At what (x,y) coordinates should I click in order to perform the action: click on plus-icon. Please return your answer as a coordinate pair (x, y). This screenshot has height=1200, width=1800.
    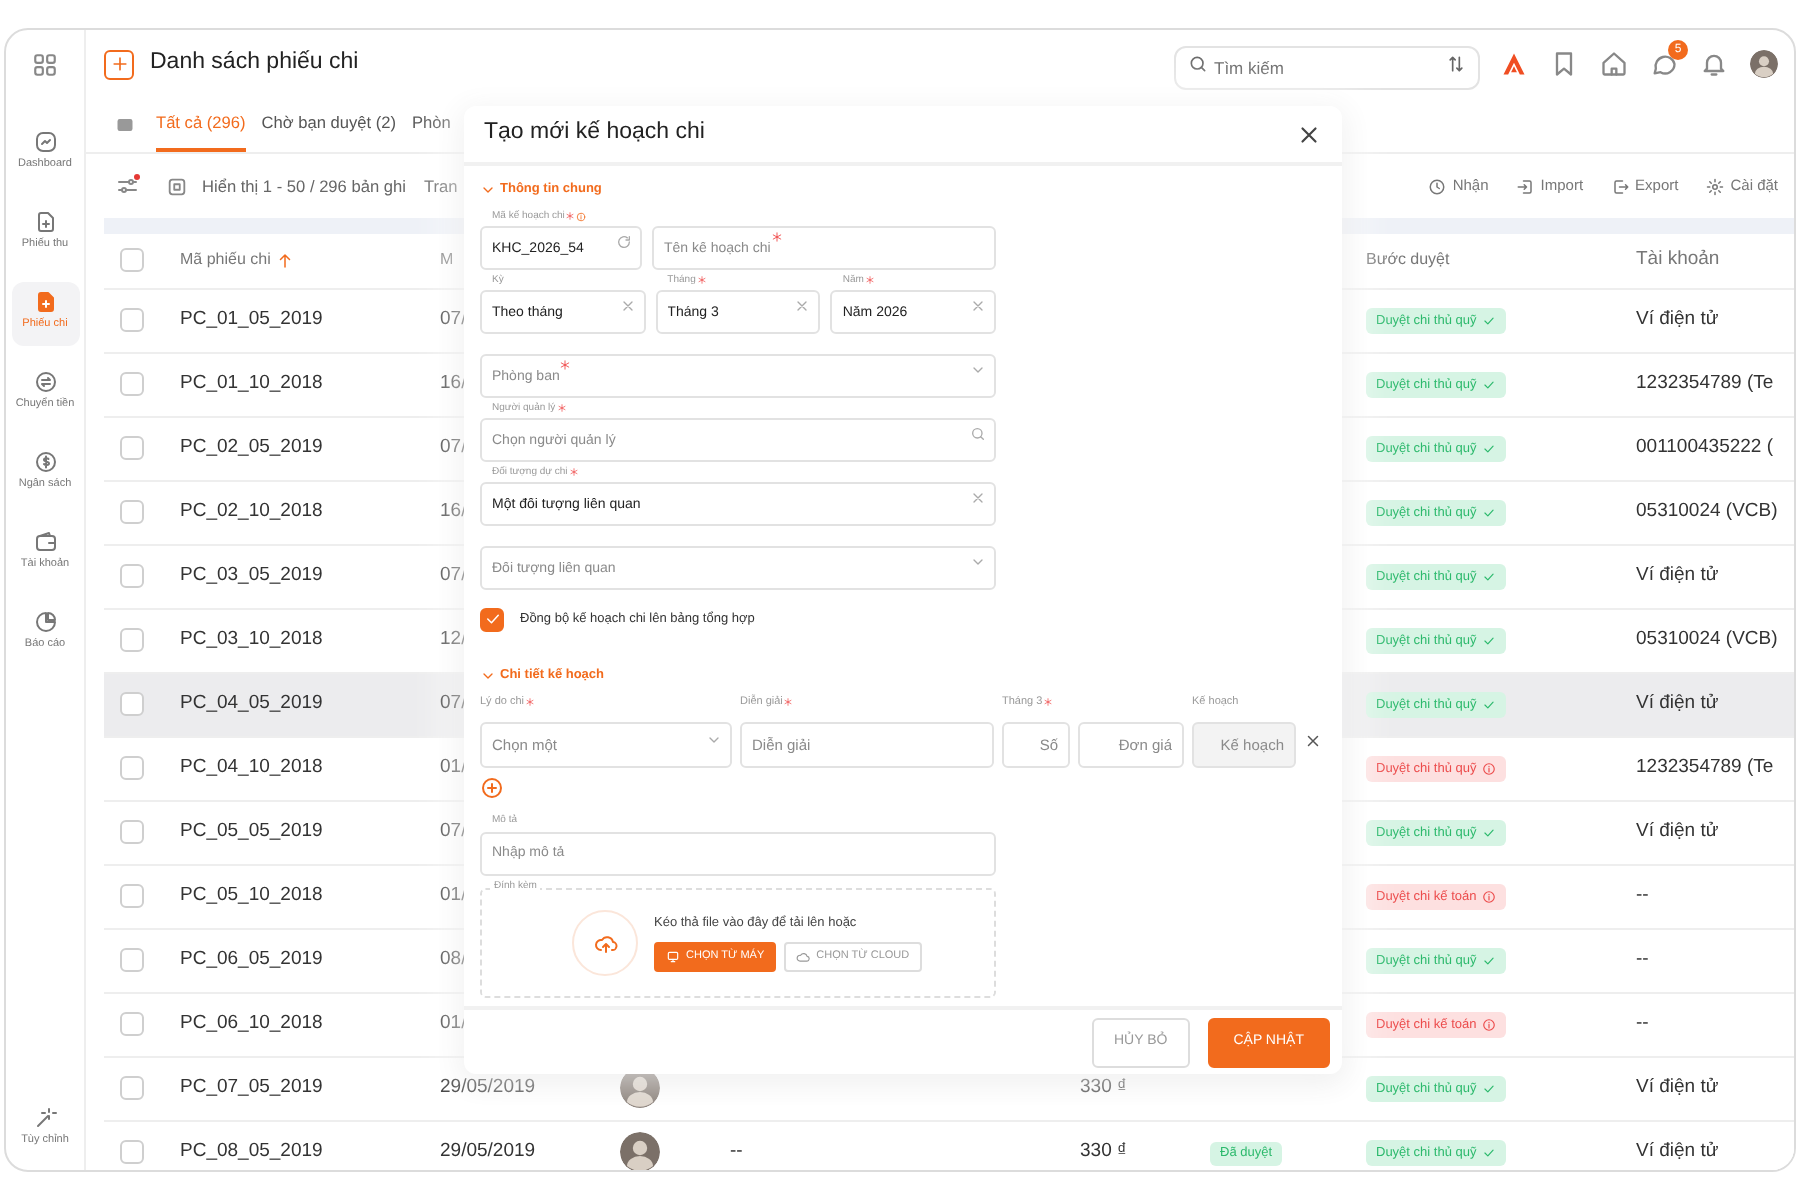
    Looking at the image, I should click on (119, 64).